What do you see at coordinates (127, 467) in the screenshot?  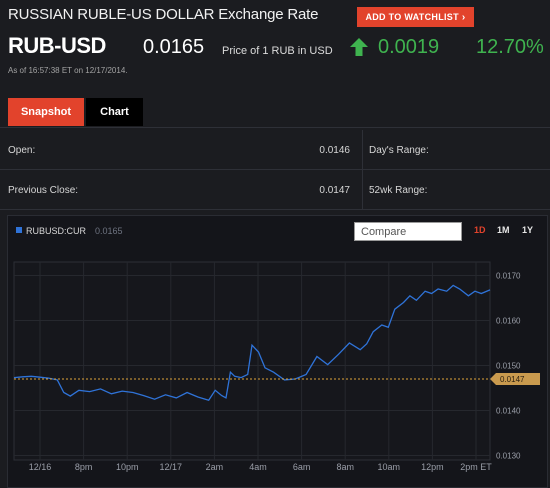 I see `x-tick-label: 10pm` at bounding box center [127, 467].